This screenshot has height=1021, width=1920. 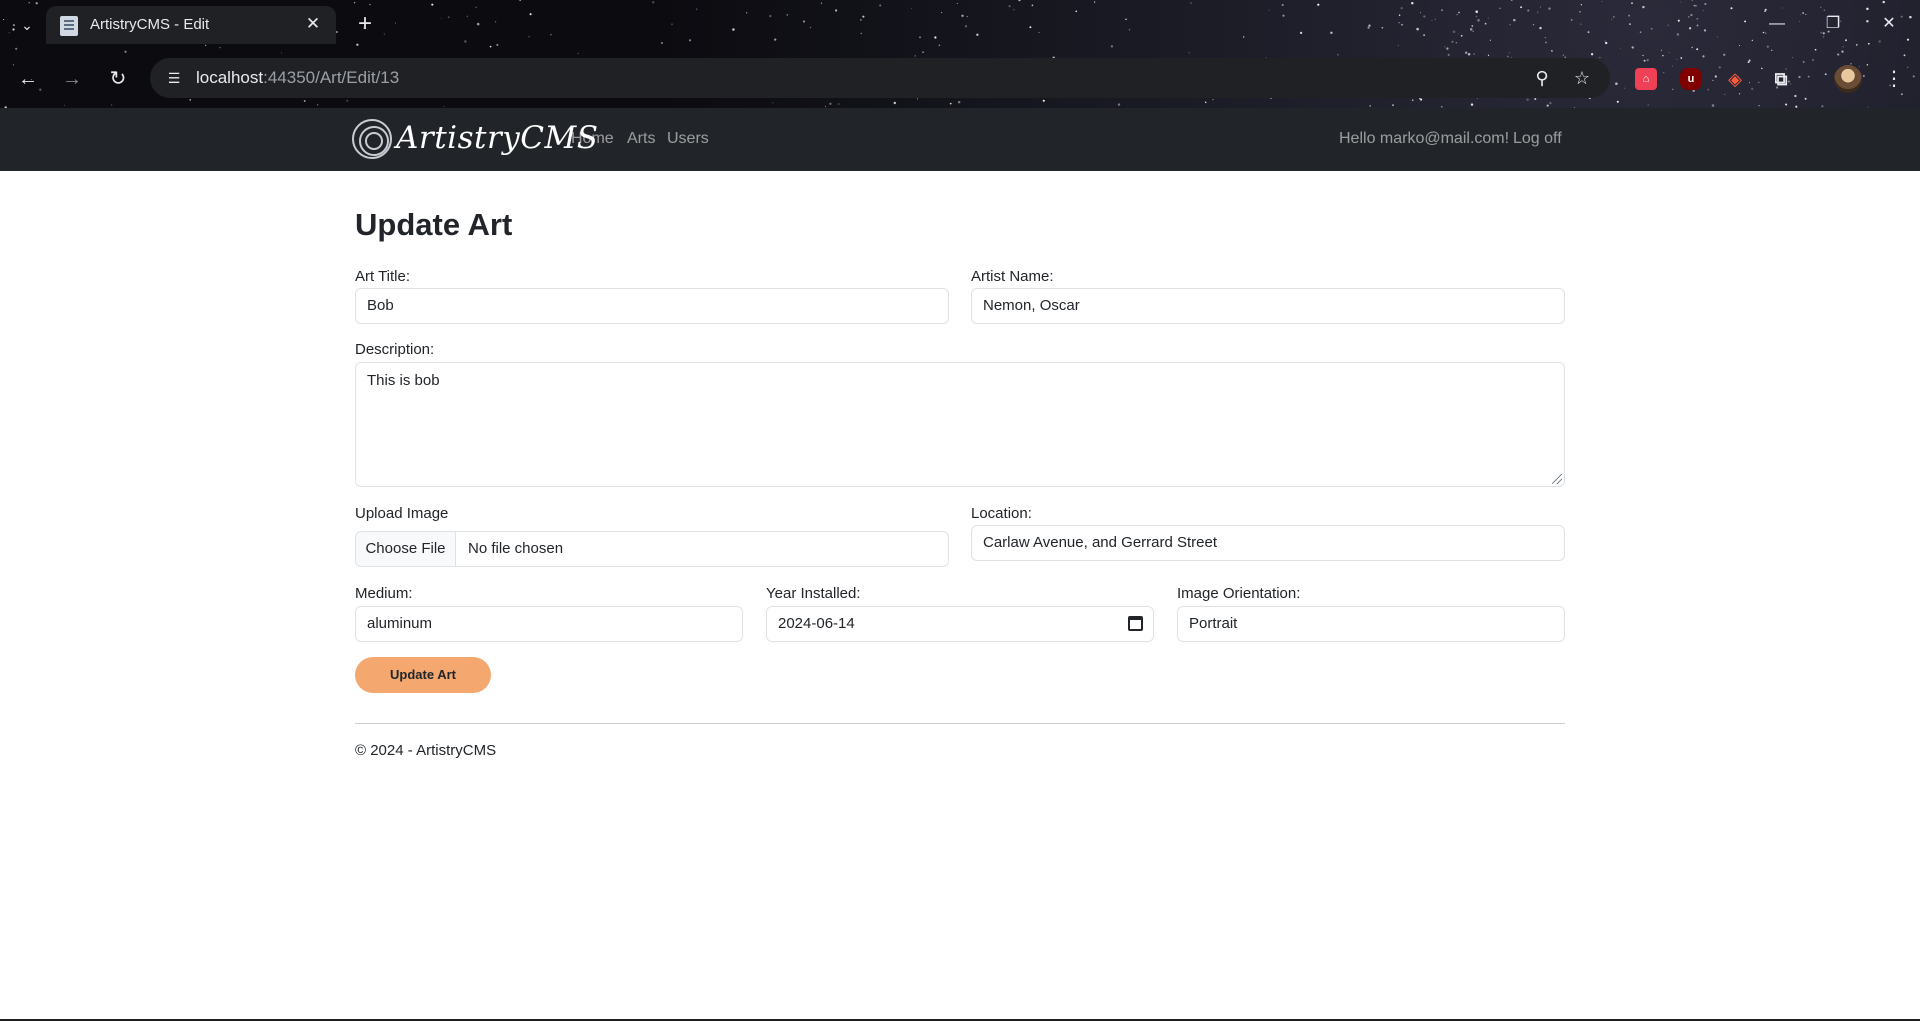 What do you see at coordinates (1582, 78) in the screenshot?
I see `bookmark-star-icon: ☆` at bounding box center [1582, 78].